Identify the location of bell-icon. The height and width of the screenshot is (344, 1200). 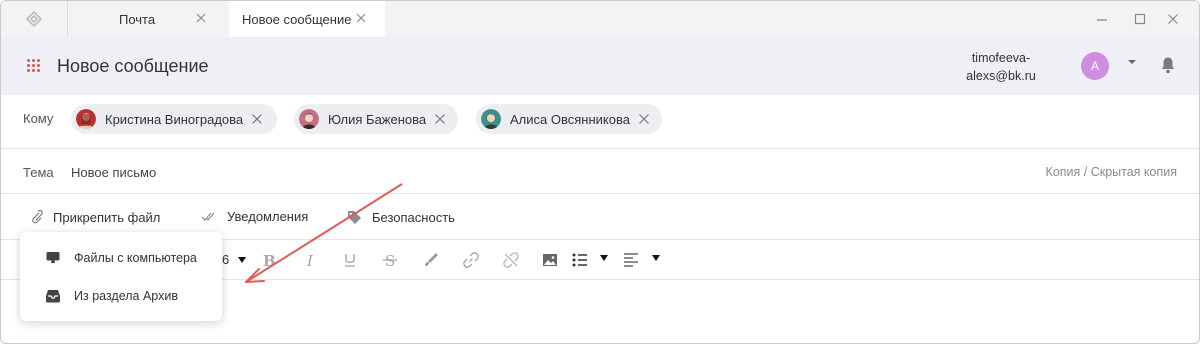
(1168, 65).